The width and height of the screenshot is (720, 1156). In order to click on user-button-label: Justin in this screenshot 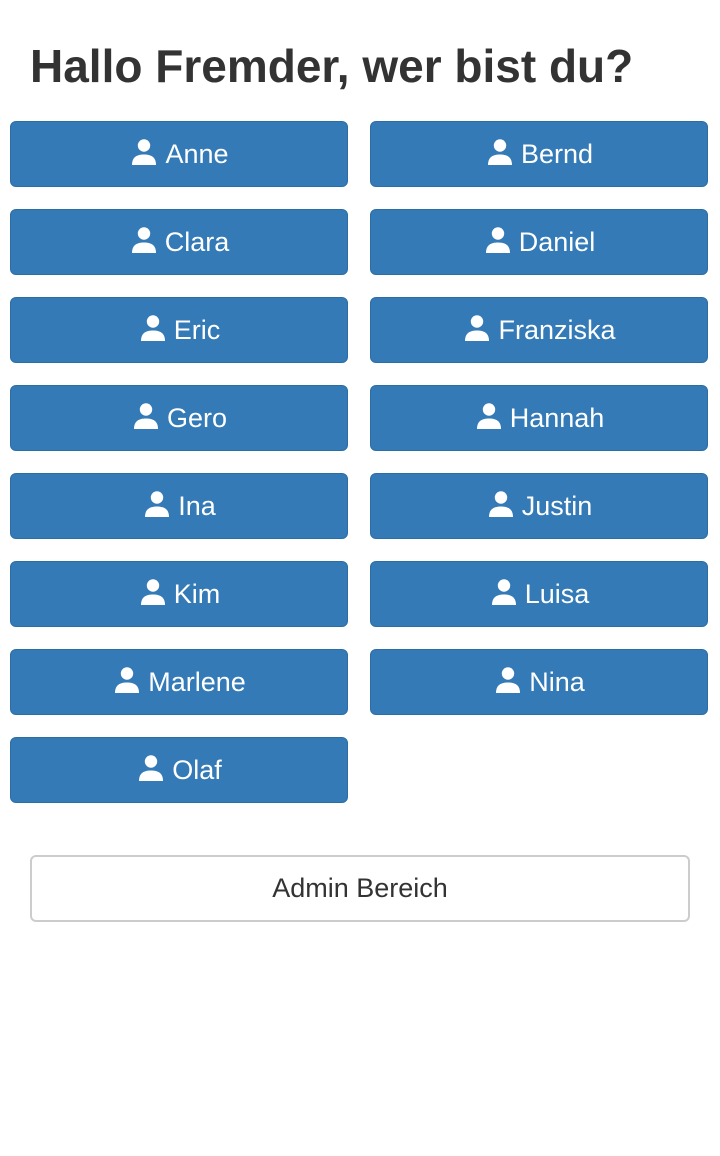, I will do `click(557, 505)`.